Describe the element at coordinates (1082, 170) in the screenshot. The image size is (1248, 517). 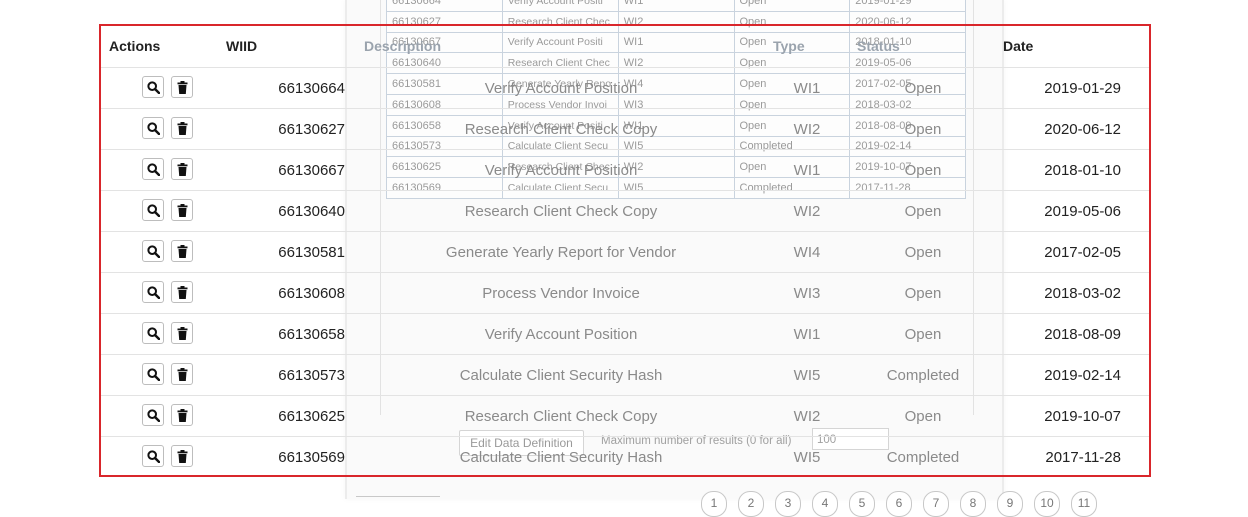
I see `cell-date: 2018-01-10` at that location.